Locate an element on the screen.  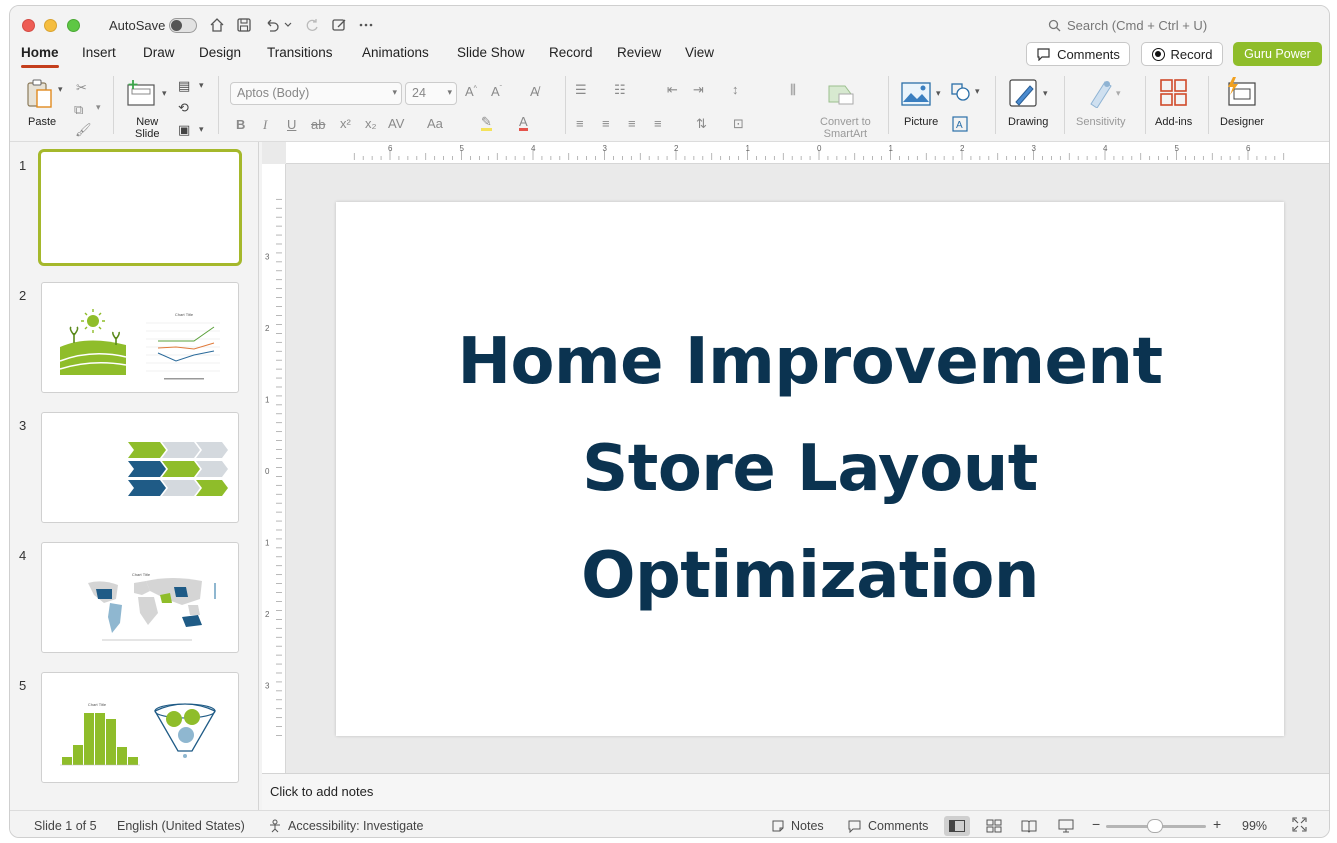
section-icon: ▣ is located at coordinates (184, 130).